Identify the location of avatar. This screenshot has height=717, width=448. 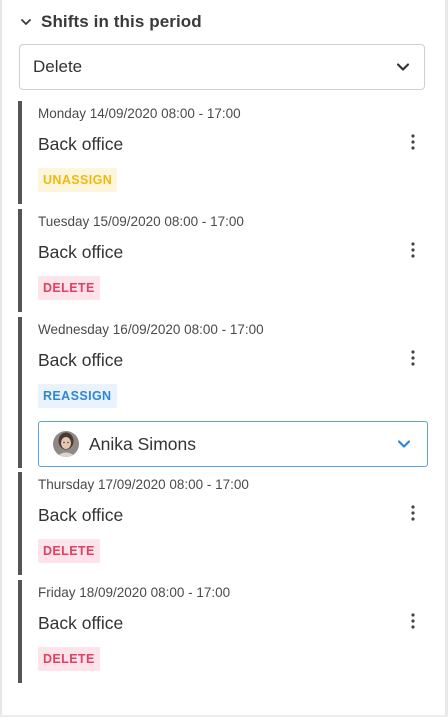
(66, 444).